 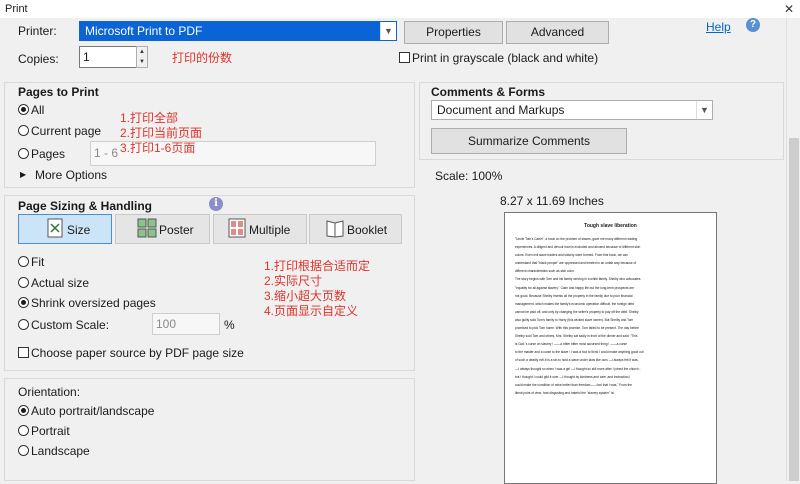 I want to click on tab-multiple-label: Multiple, so click(x=270, y=230).